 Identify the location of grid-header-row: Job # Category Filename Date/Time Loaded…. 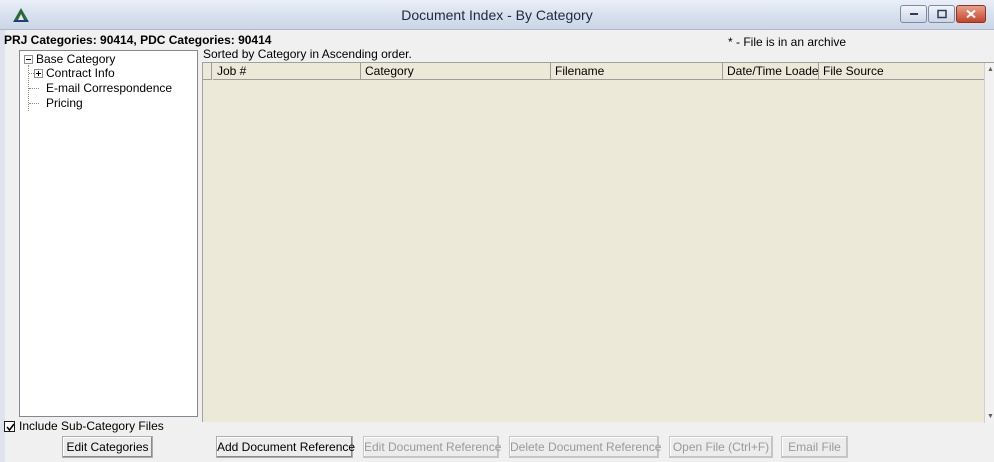
(598, 71).